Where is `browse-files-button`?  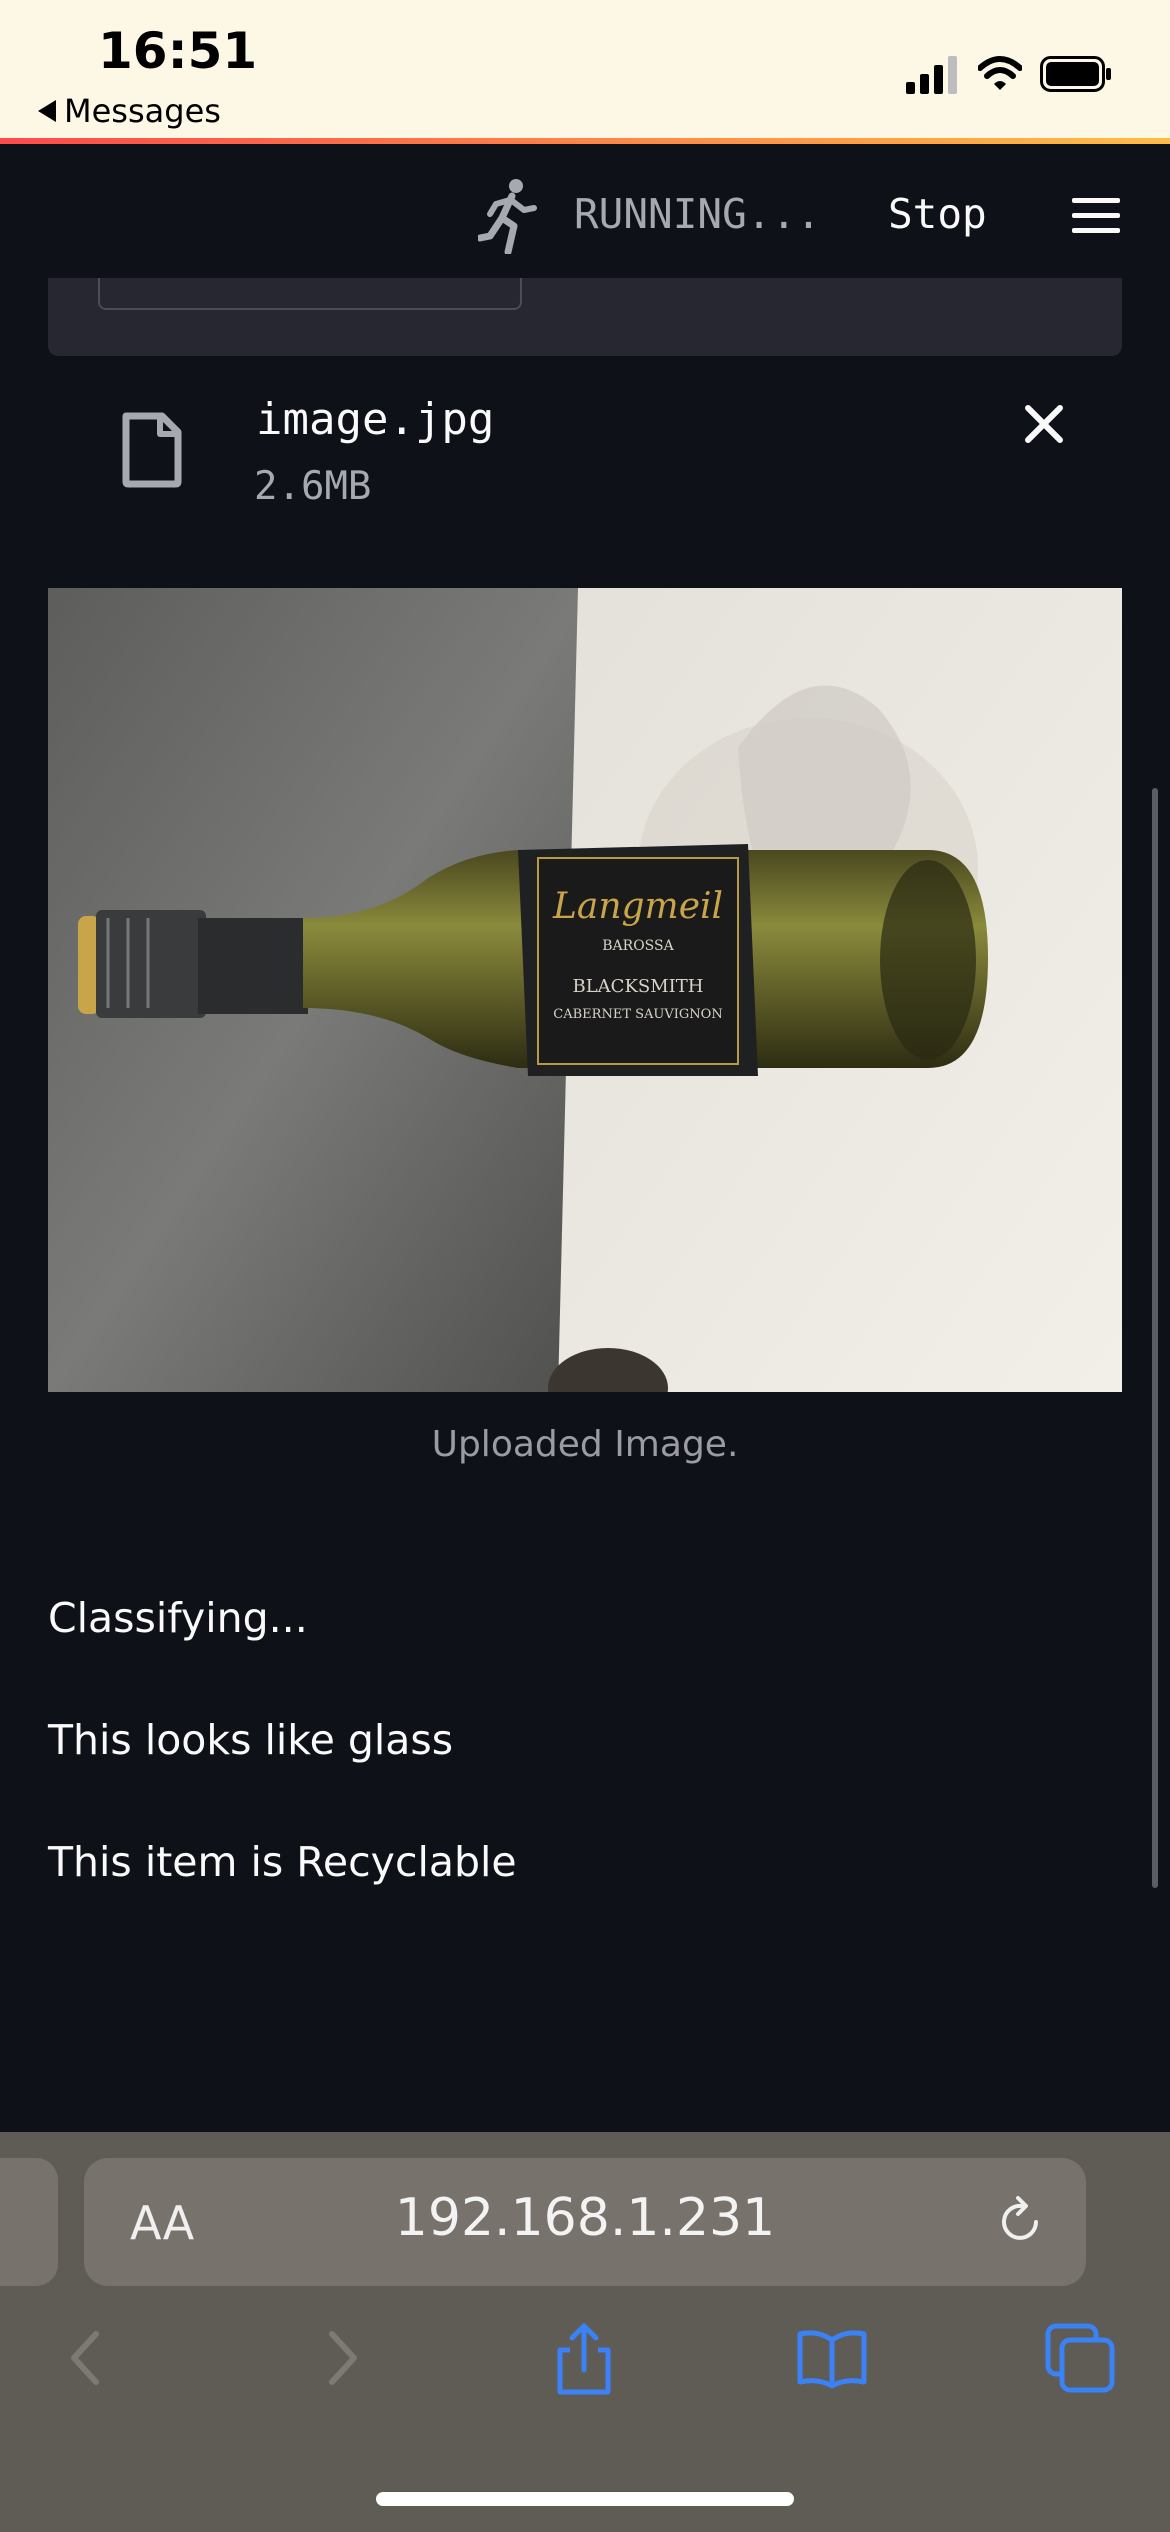 browse-files-button is located at coordinates (310, 294).